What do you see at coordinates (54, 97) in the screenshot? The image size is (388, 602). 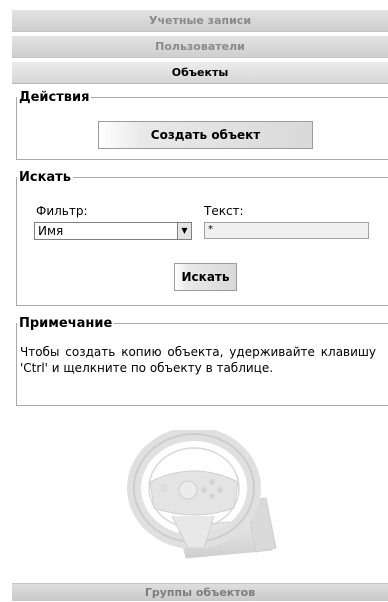 I see `actions-legend: Действия` at bounding box center [54, 97].